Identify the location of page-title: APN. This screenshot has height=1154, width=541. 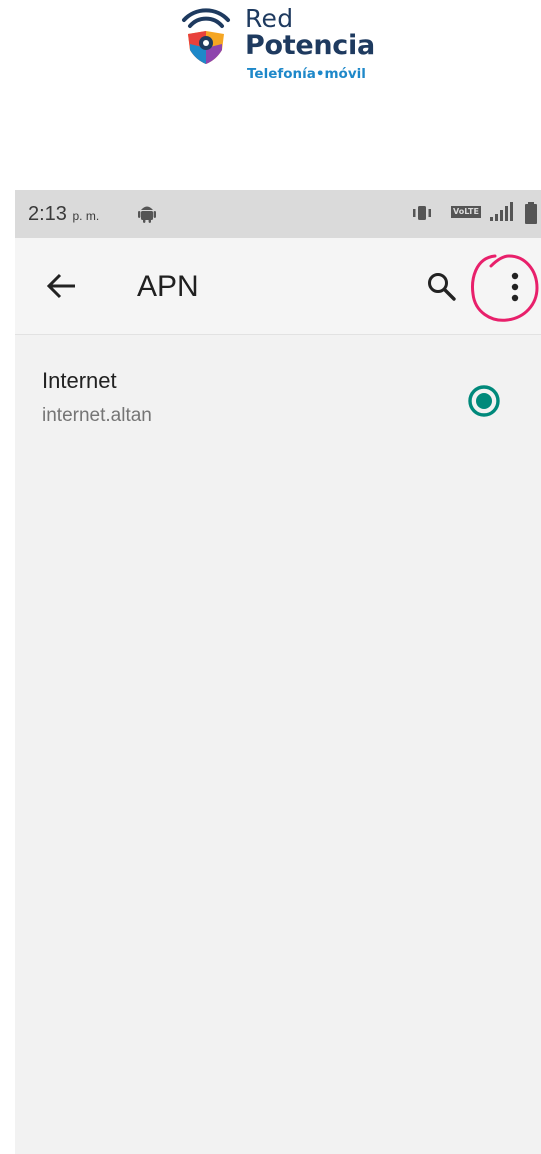
(168, 286).